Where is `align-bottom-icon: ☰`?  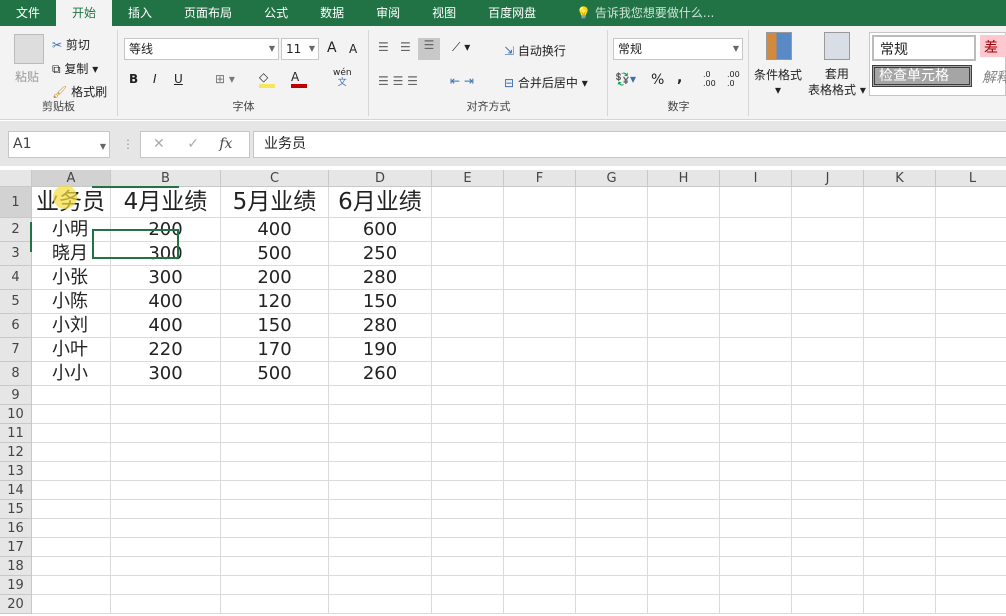 align-bottom-icon: ☰ is located at coordinates (429, 49).